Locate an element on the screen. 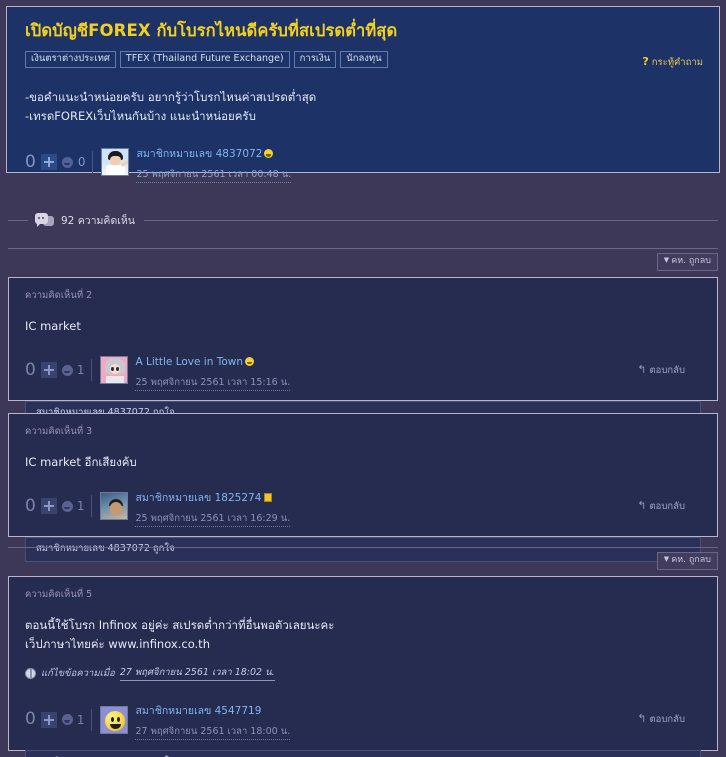 The width and height of the screenshot is (726, 757). comments-bubble-icon is located at coordinates (44, 220).